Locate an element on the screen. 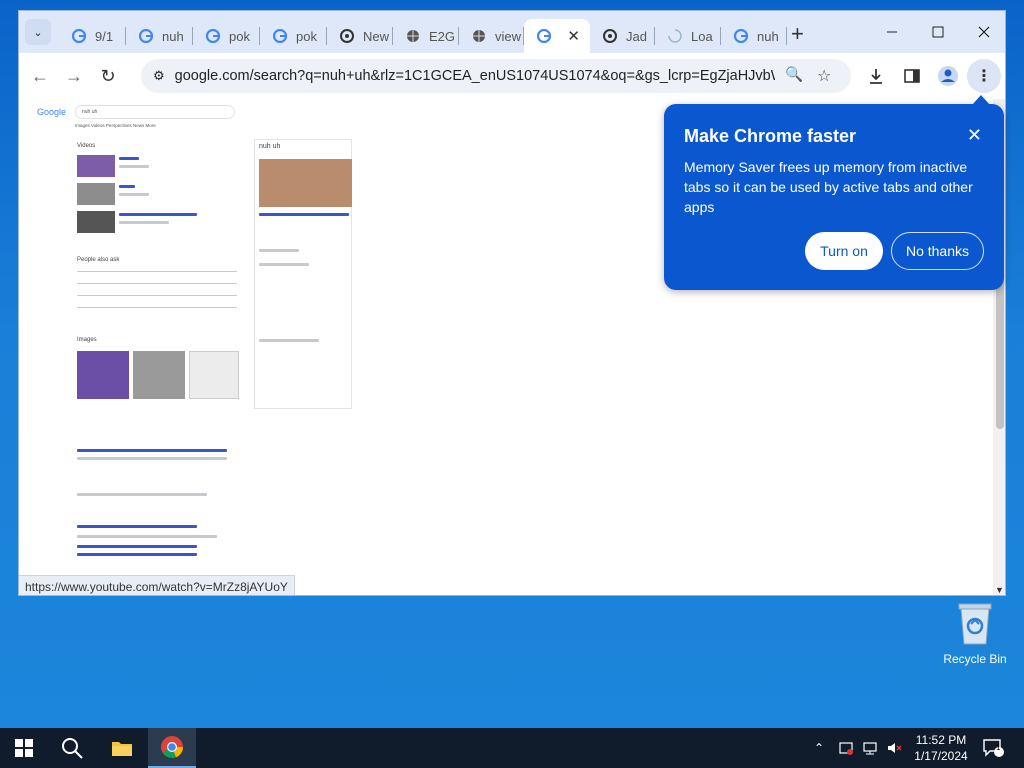  shield-icon is located at coordinates (846, 748).